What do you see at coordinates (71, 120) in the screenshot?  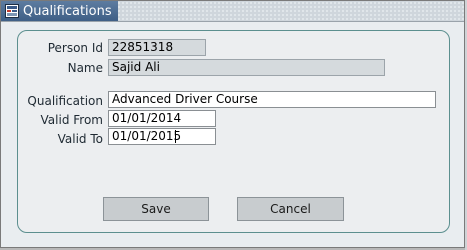 I see `valid-from-label: Valid From` at bounding box center [71, 120].